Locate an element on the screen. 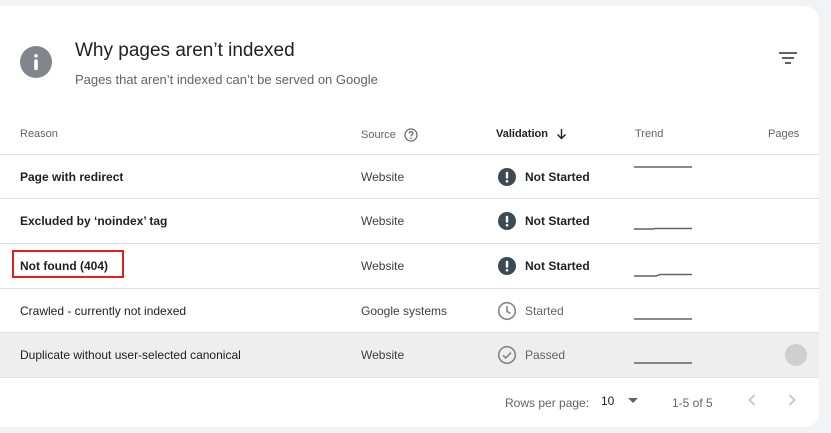 This screenshot has height=433, width=831. header-source-label: Source is located at coordinates (378, 135).